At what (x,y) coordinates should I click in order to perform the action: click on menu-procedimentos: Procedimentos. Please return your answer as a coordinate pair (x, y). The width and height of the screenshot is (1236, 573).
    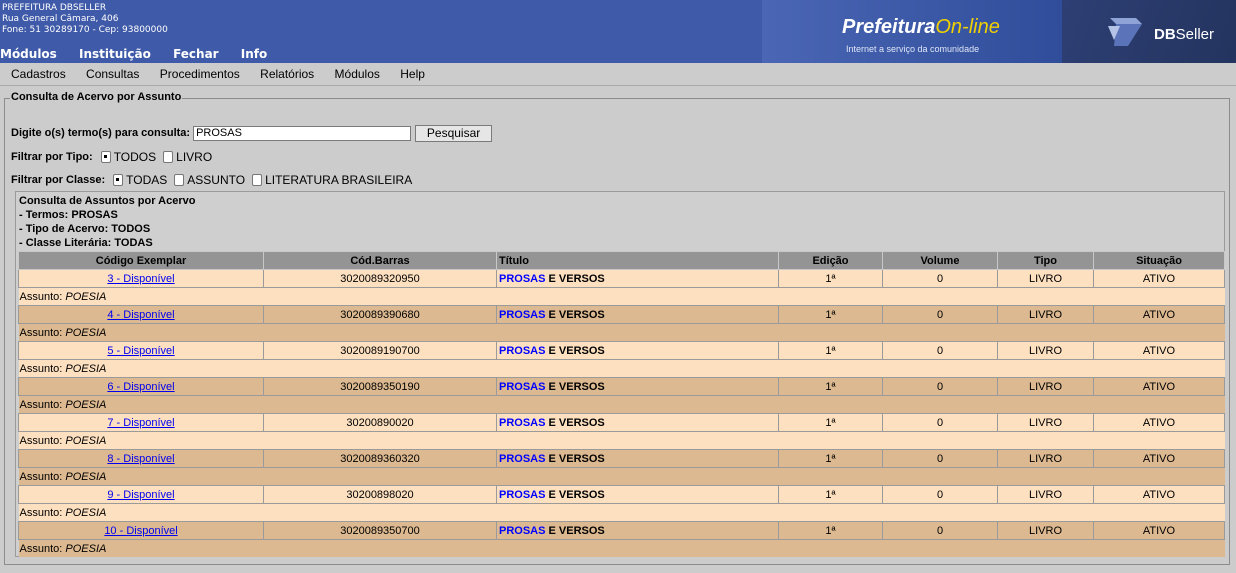
    Looking at the image, I should click on (200, 74).